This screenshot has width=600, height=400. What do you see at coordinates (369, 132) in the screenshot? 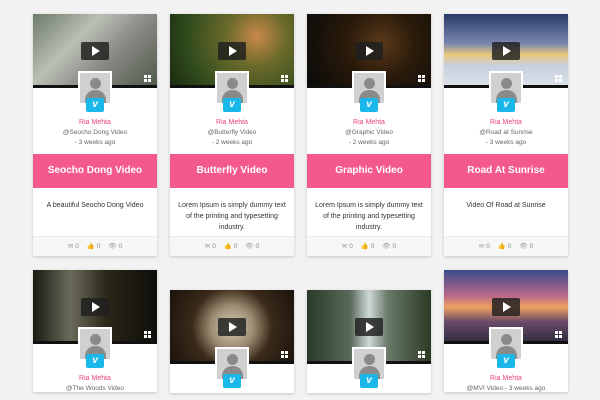
I see `video-handle: @Graphic Video` at bounding box center [369, 132].